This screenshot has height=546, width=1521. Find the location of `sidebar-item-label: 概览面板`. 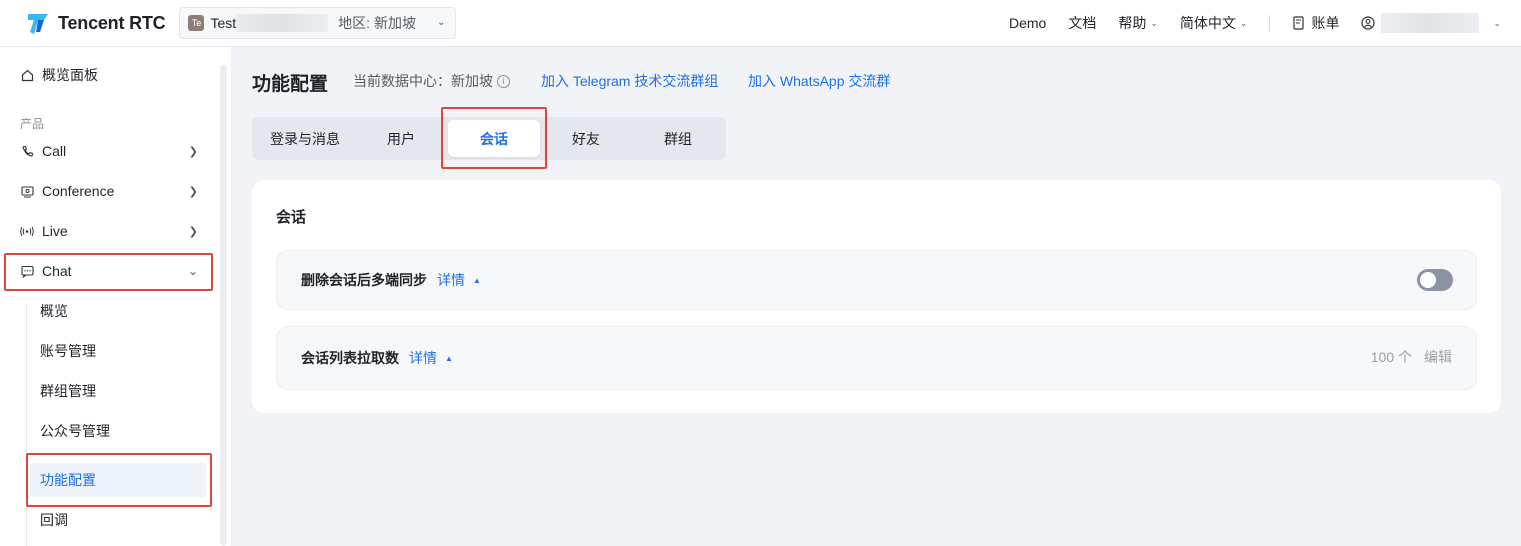

sidebar-item-label: 概览面板 is located at coordinates (70, 75).